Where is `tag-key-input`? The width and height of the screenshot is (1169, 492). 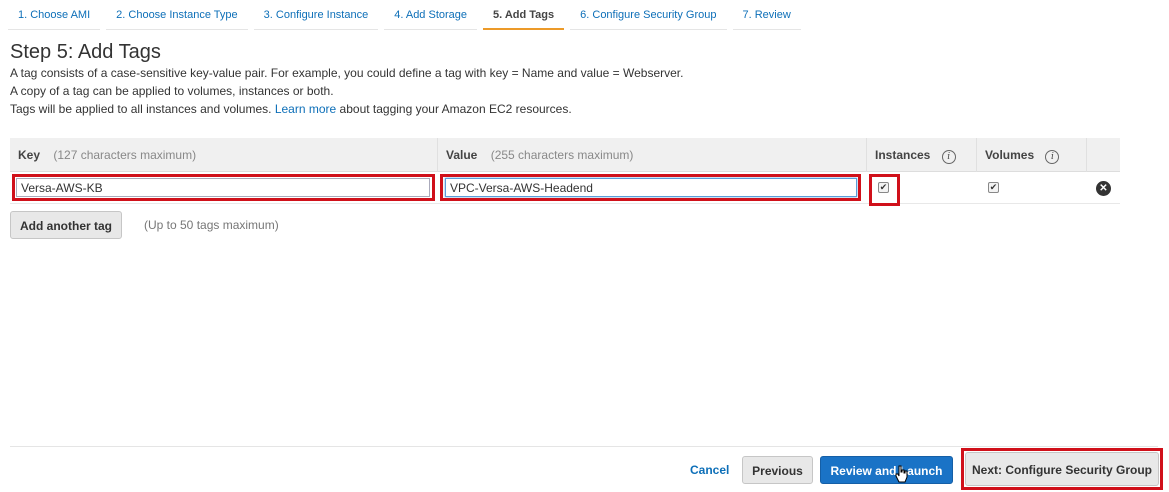 tag-key-input is located at coordinates (223, 187).